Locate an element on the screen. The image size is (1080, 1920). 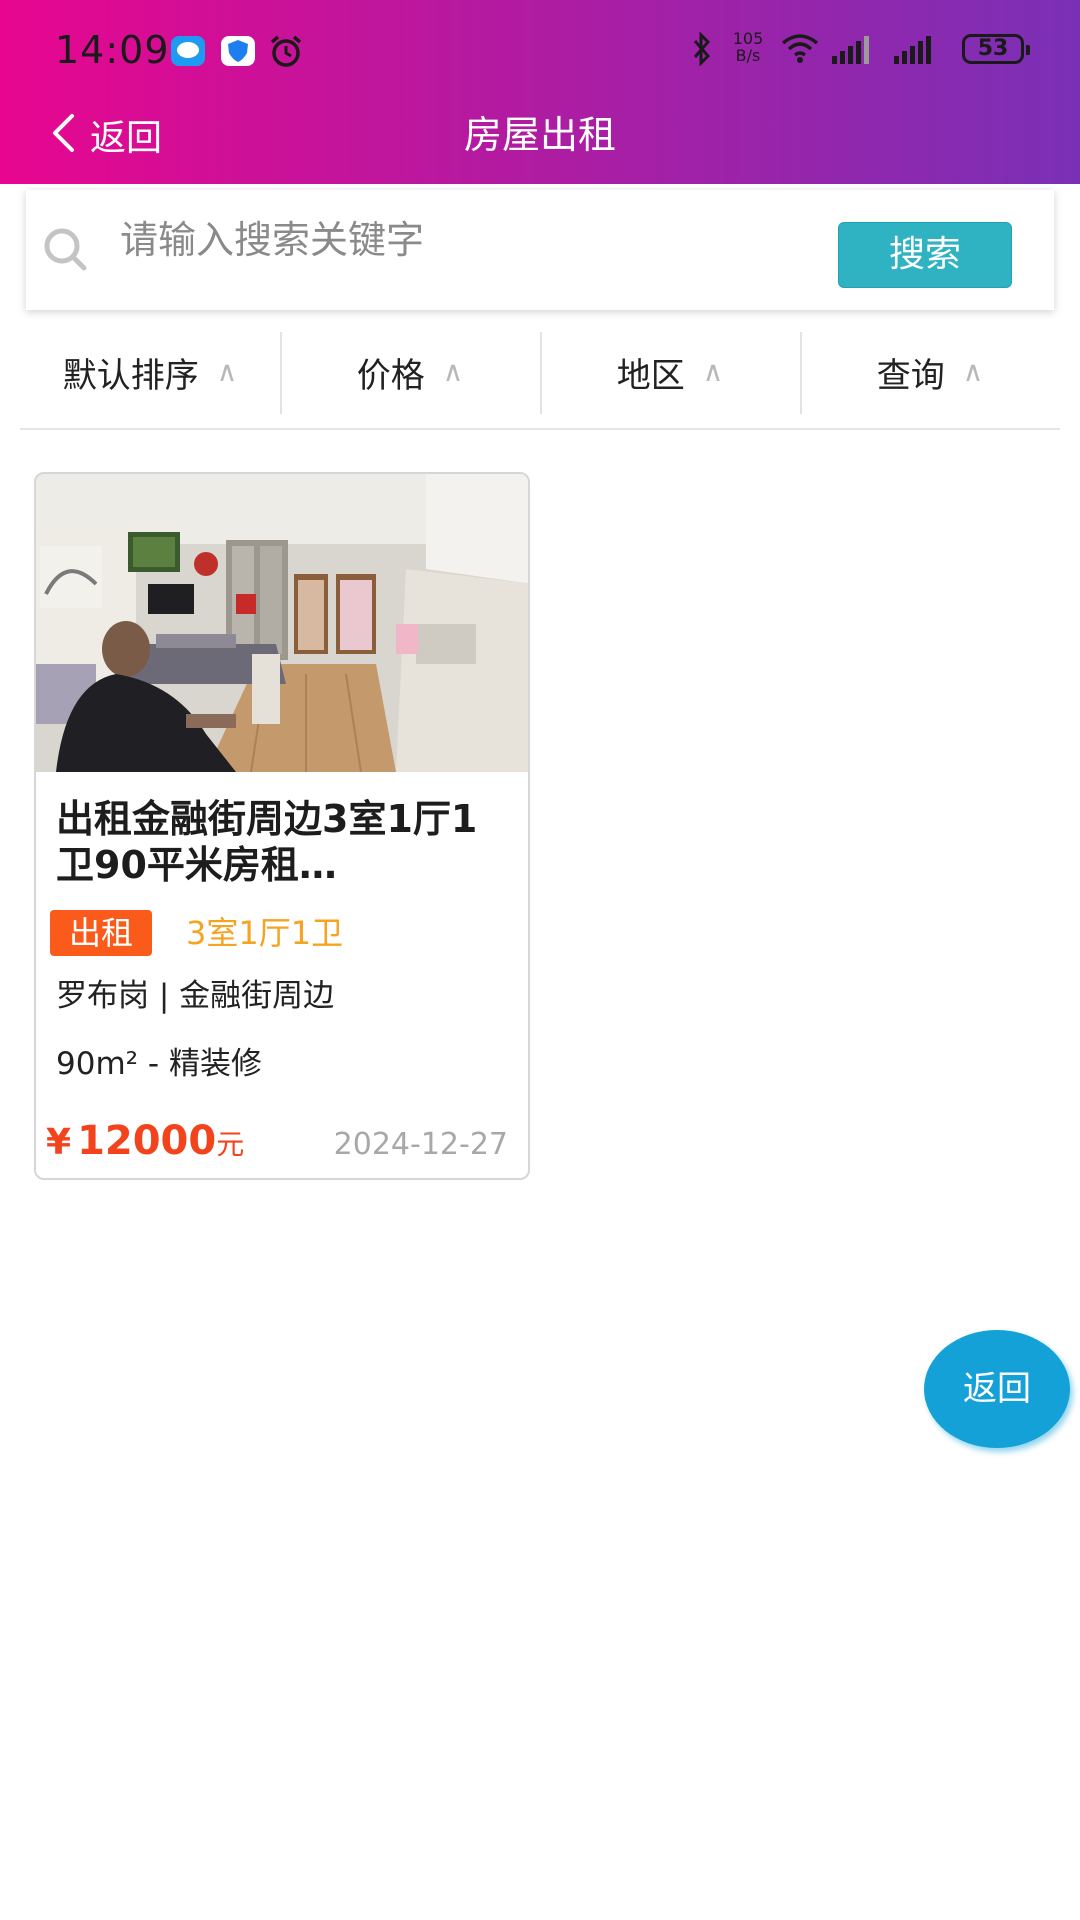
status-time: 14:09 is located at coordinates (112, 50).